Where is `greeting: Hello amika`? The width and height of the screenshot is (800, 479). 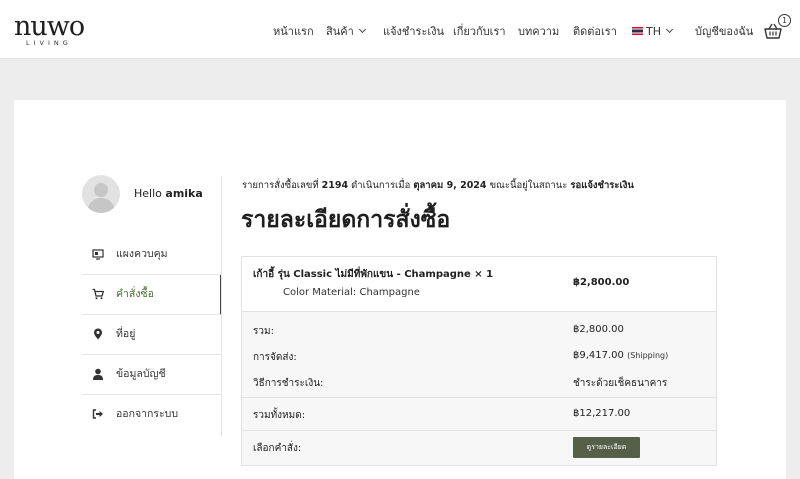 greeting: Hello amika is located at coordinates (168, 193).